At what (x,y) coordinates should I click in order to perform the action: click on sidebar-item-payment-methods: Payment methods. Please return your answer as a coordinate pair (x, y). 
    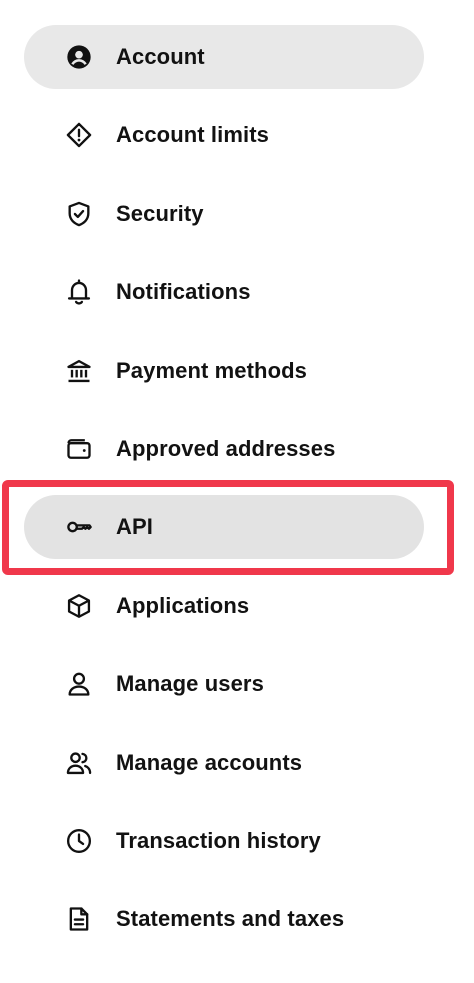
    Looking at the image, I should click on (224, 371).